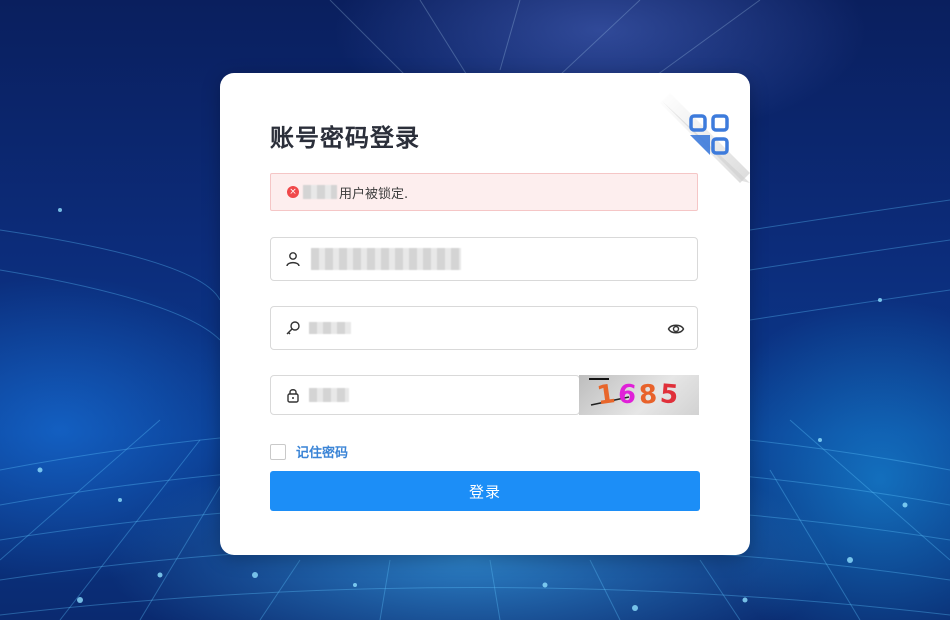  I want to click on qr-code-icon, so click(705, 138).